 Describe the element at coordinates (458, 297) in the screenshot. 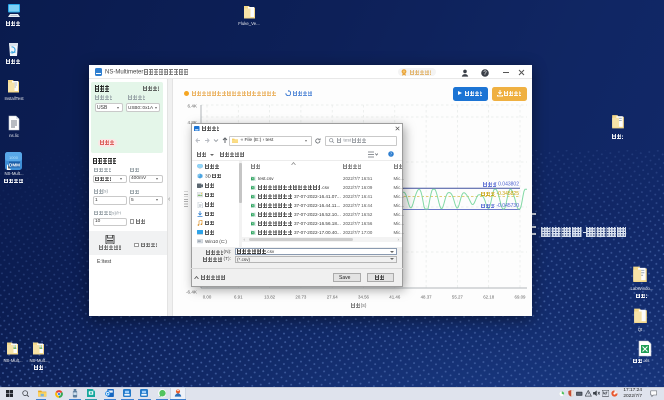

I see `svg-text: 55.27` at that location.